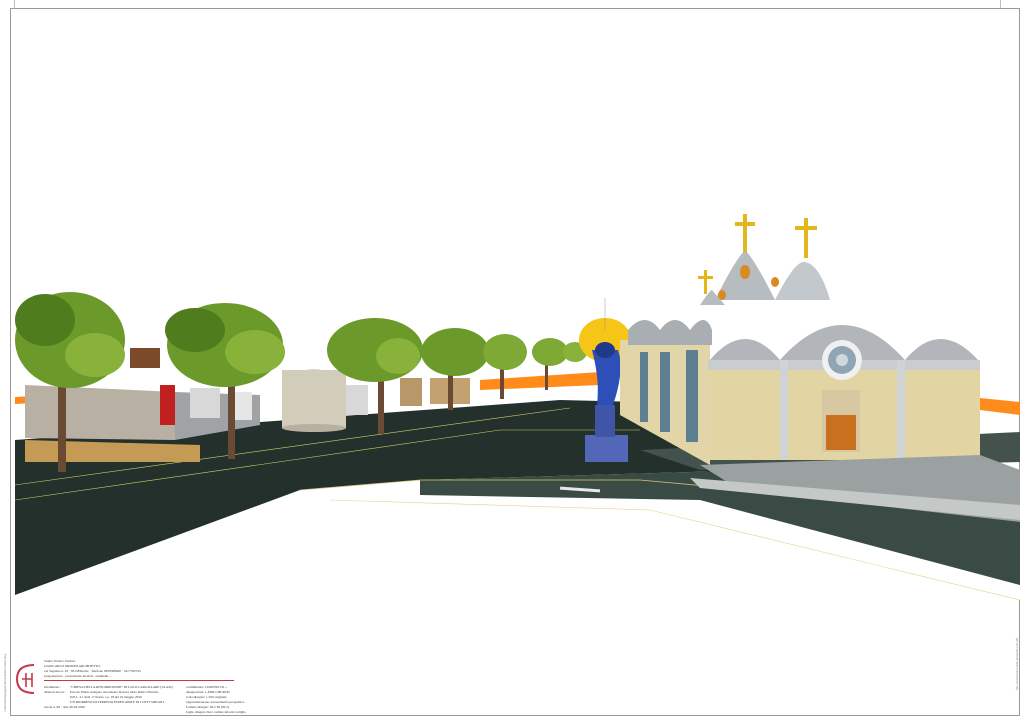  What do you see at coordinates (72, 666) in the screenshot?
I see `architect-name: GIANCARLO ORDONI ARCHITETTO` at bounding box center [72, 666].